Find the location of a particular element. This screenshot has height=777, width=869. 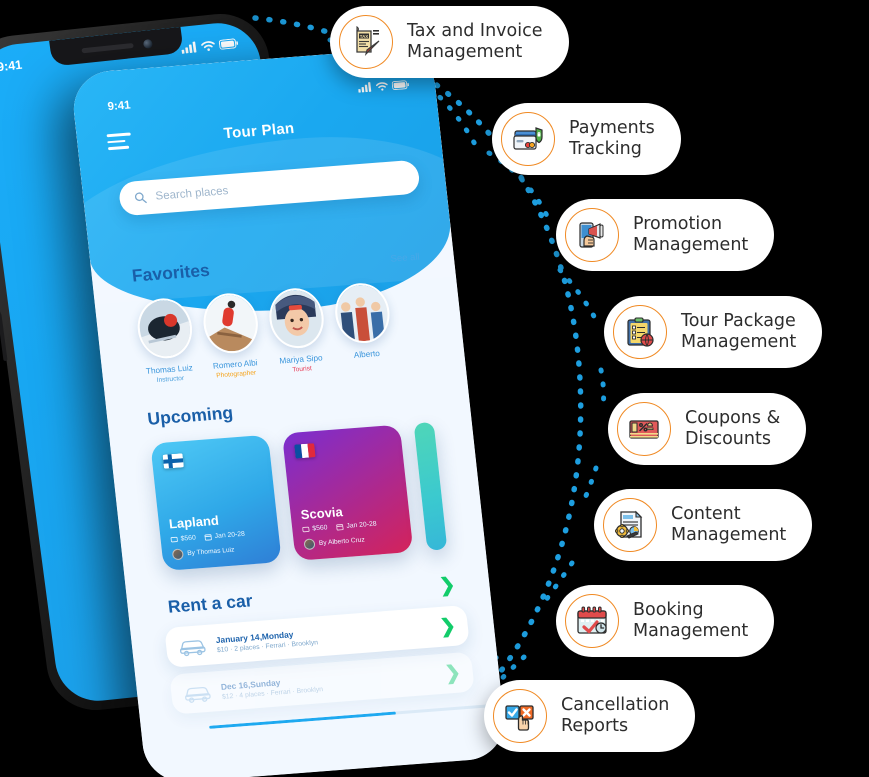

list-item: Mariya Sipo Tourist is located at coordinates (297, 330).